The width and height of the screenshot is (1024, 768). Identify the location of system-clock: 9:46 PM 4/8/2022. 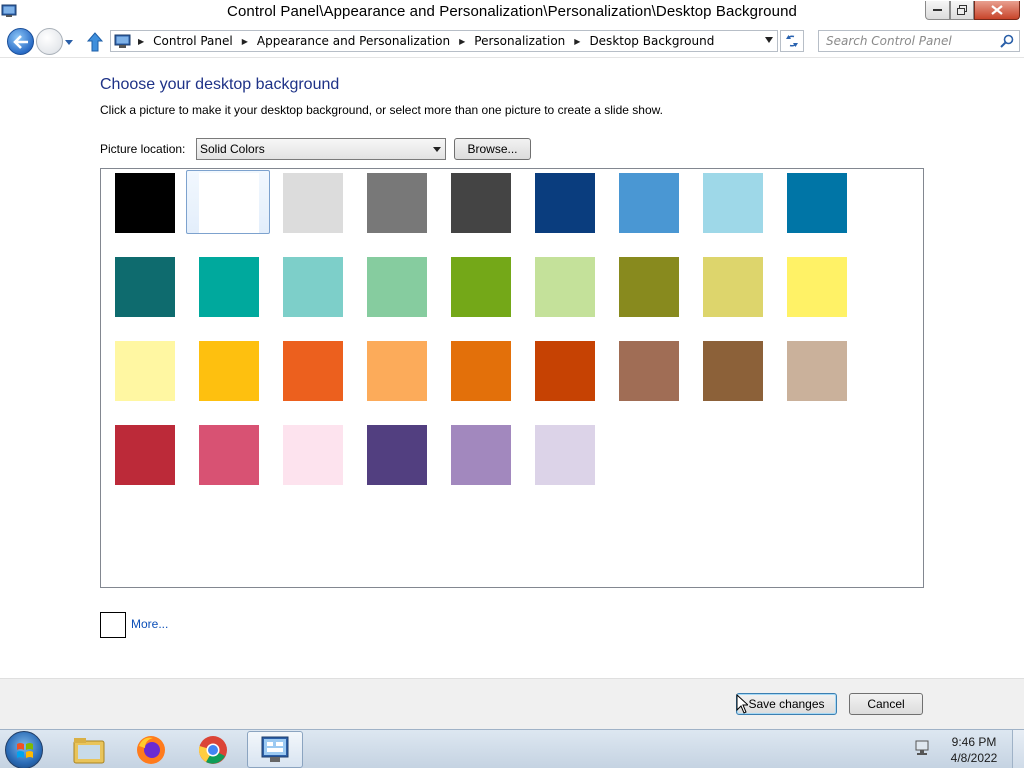
(974, 750).